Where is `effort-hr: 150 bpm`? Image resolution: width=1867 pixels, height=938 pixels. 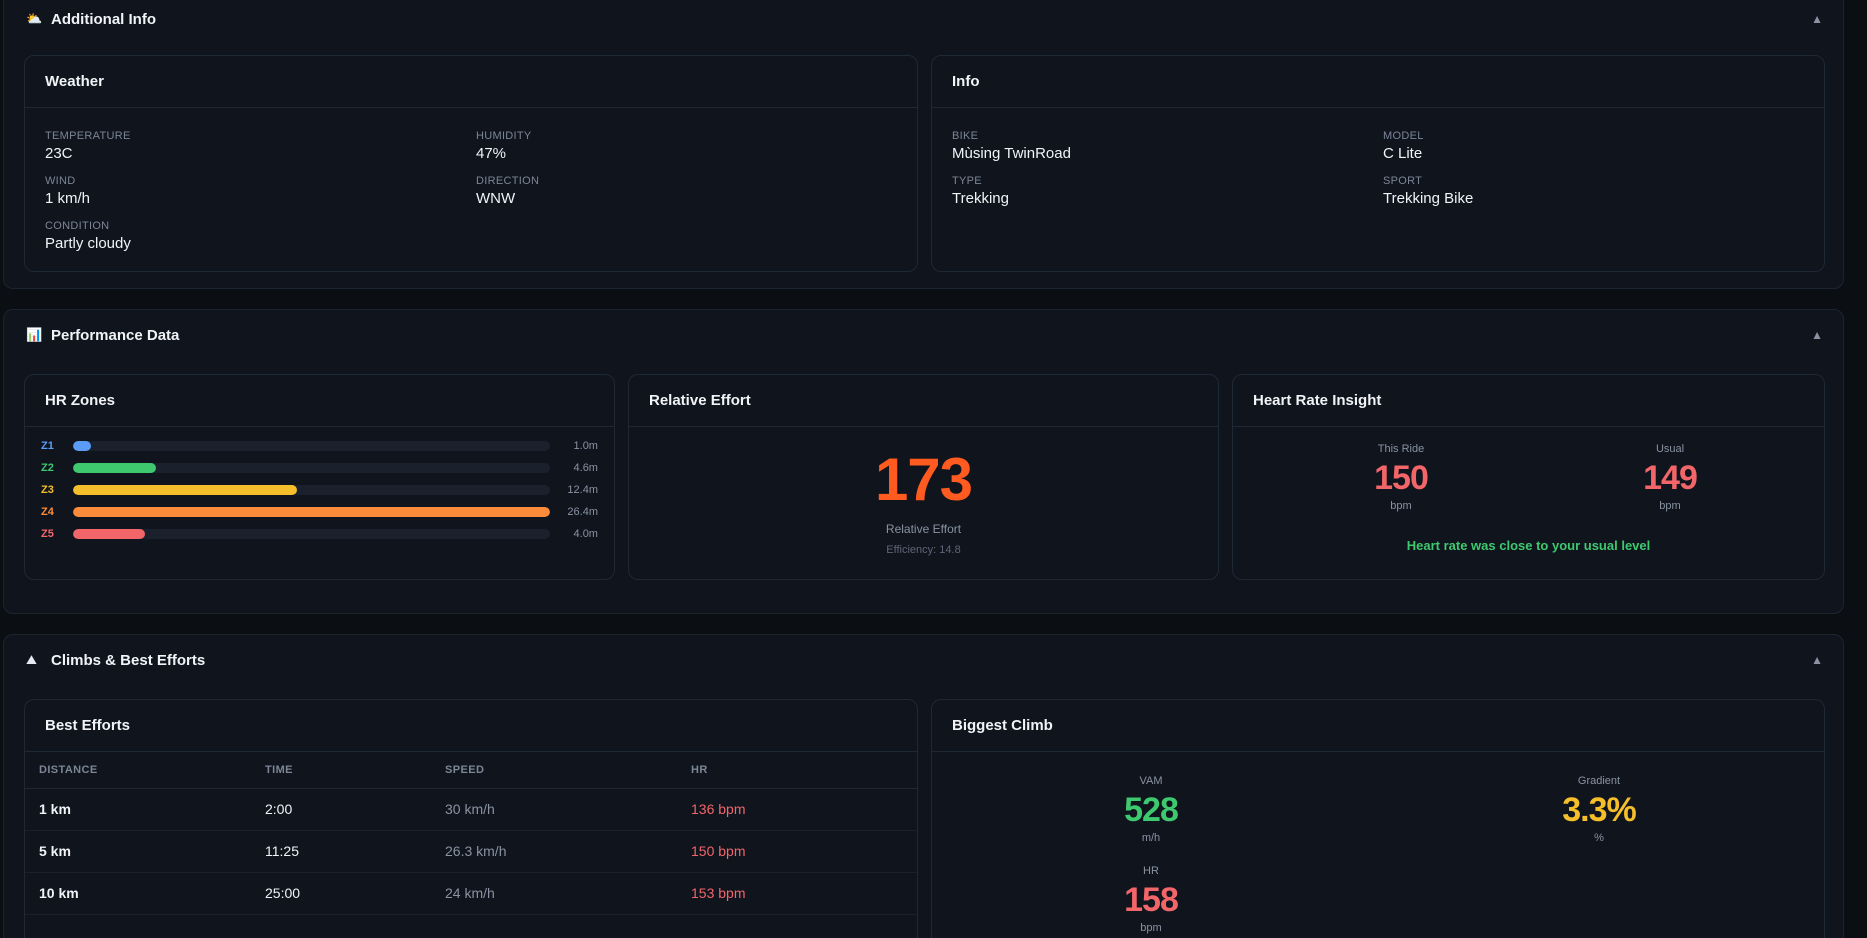 effort-hr: 150 bpm is located at coordinates (804, 851).